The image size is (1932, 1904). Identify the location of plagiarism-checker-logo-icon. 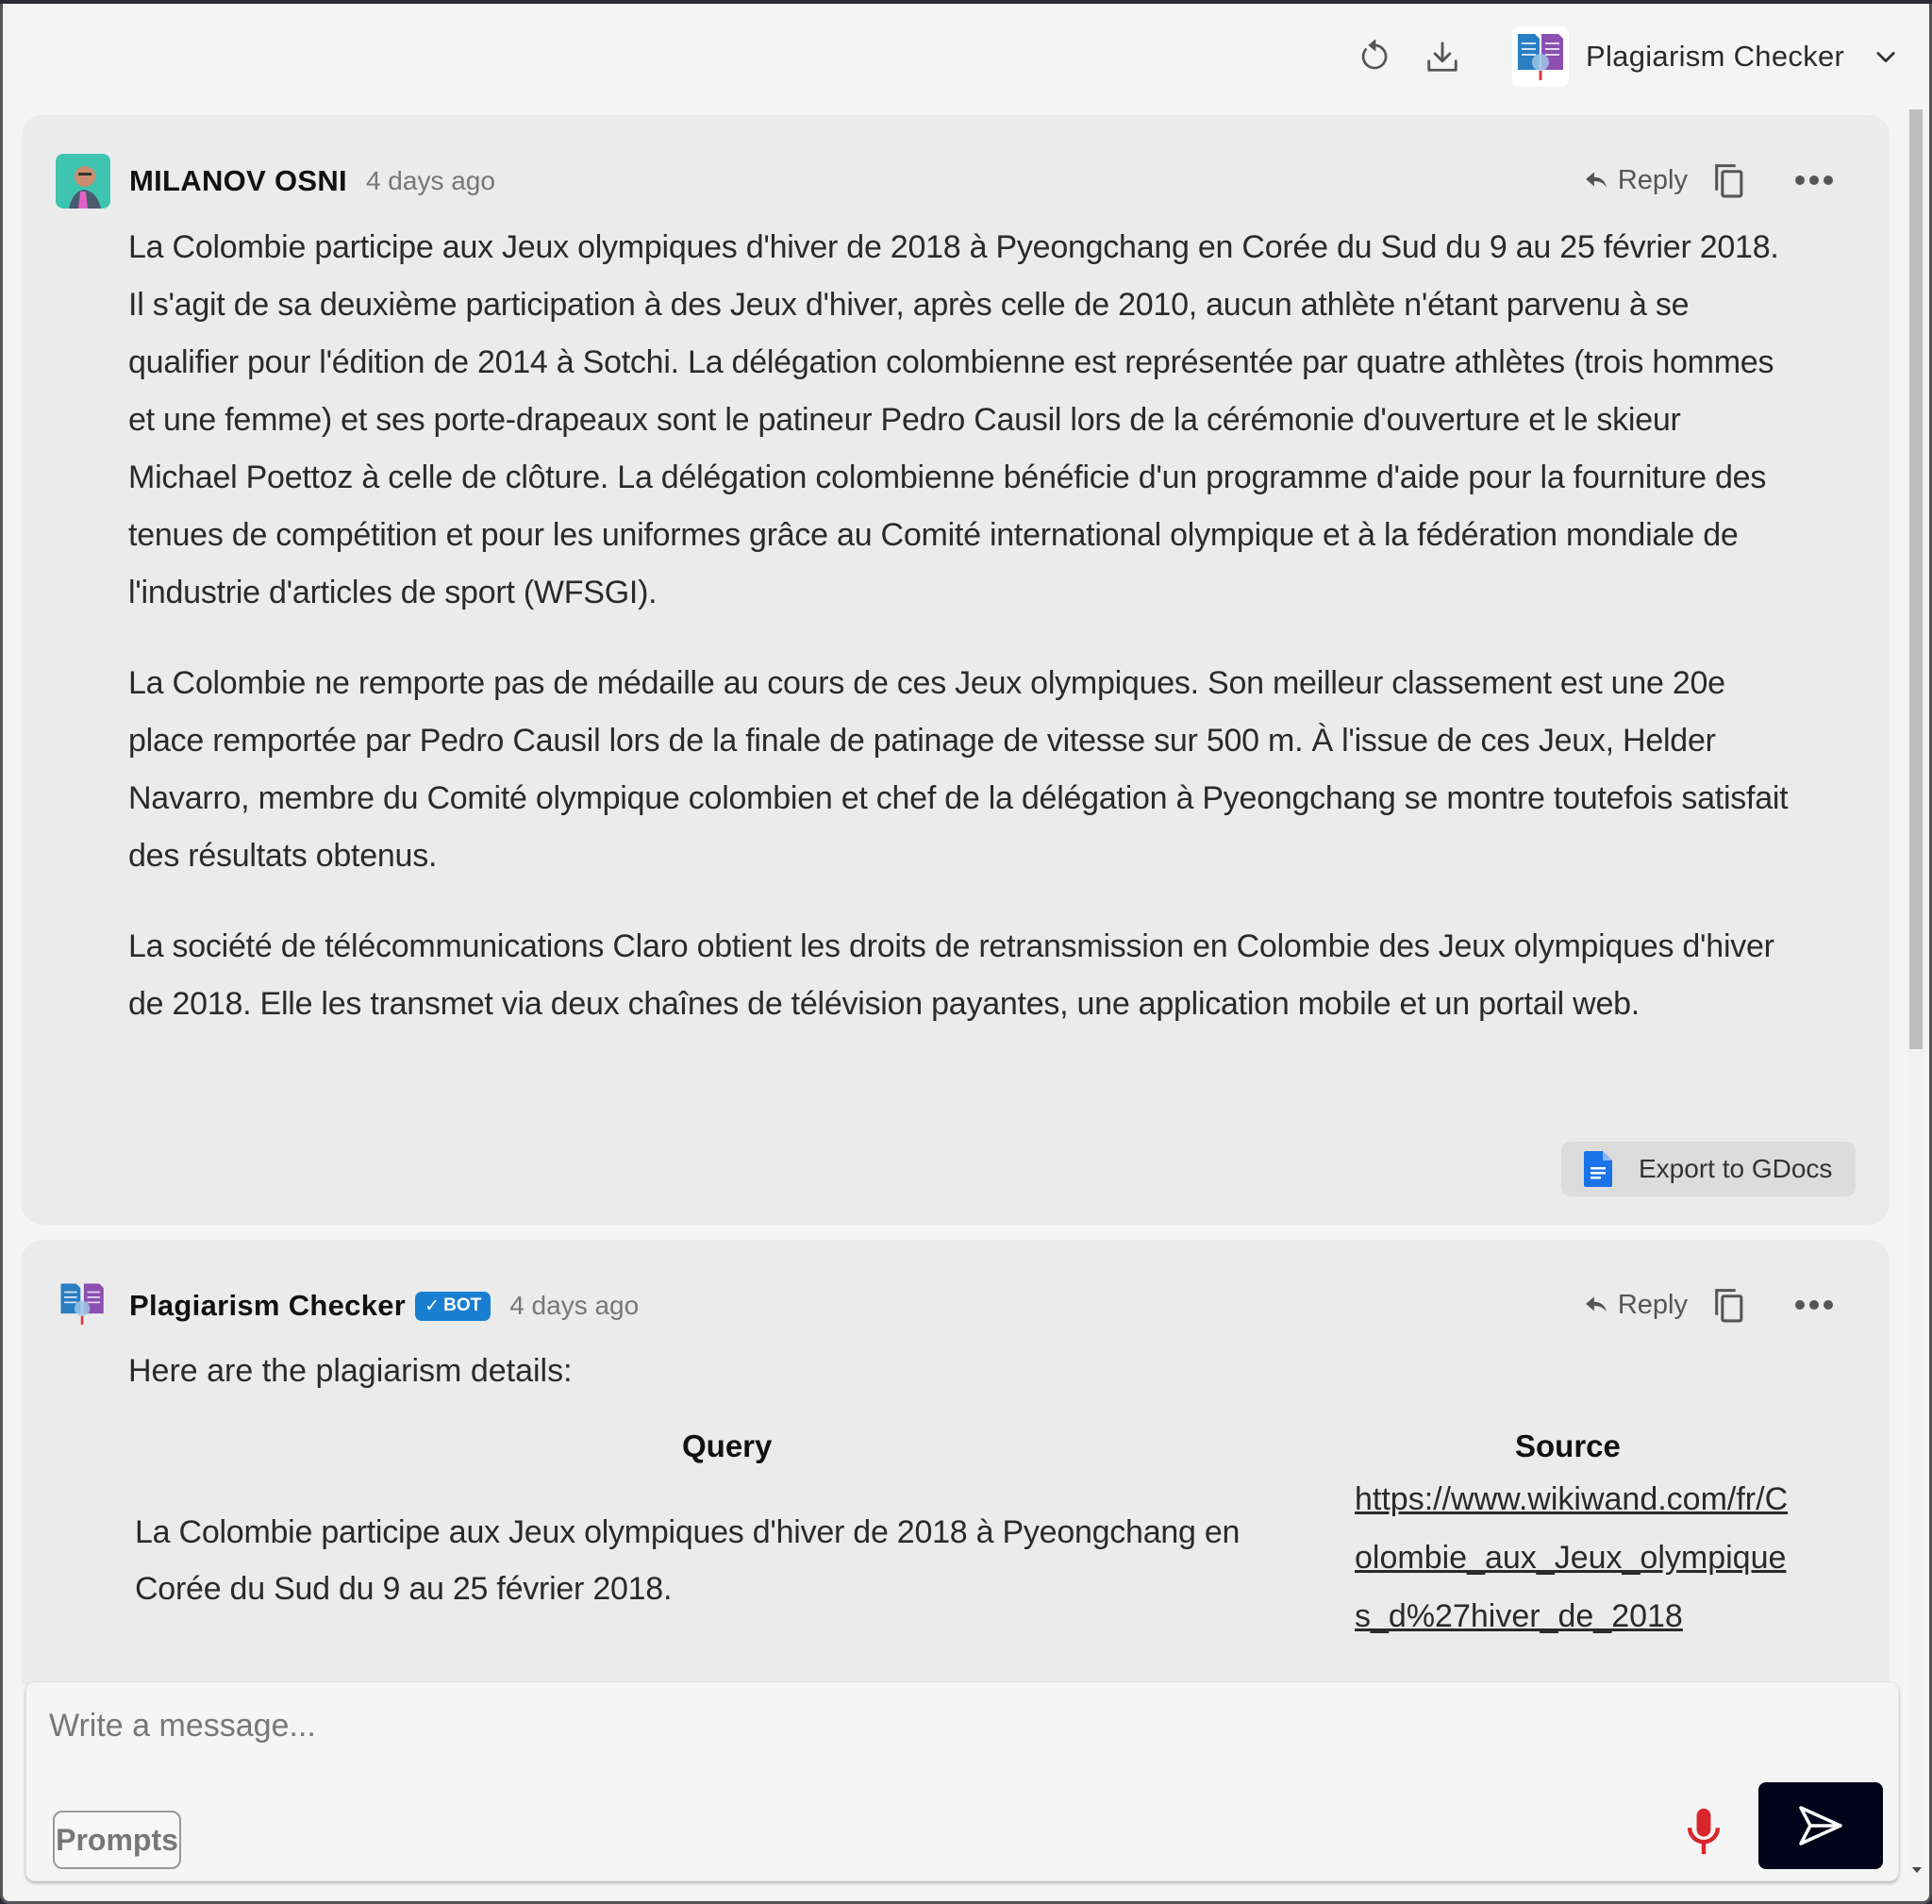
(1540, 57).